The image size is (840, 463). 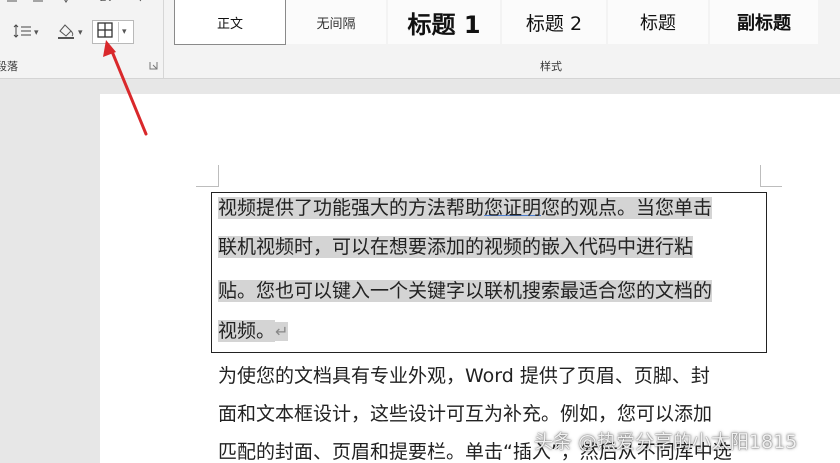 I want to click on show-marks-icon, so click(x=139, y=2).